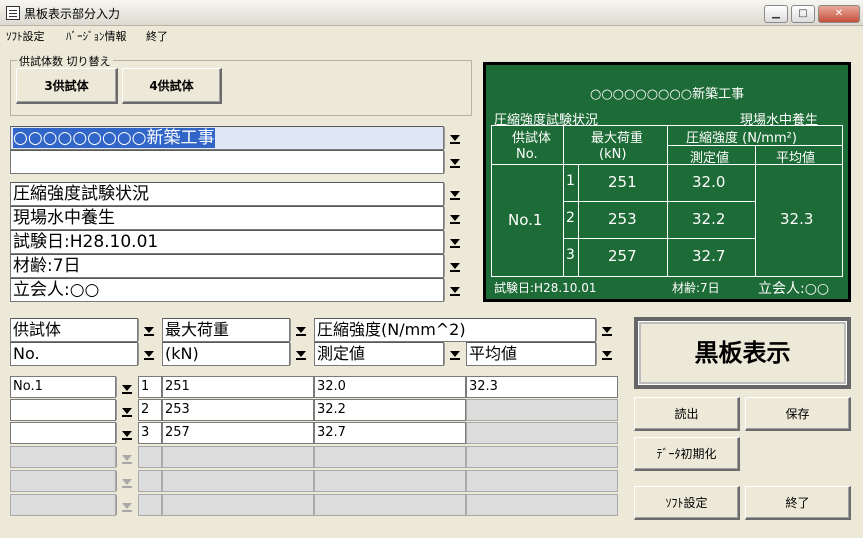 The height and width of the screenshot is (538, 863). I want to click on soft-settings-button: ｿﾌﾄ設定, so click(687, 503).